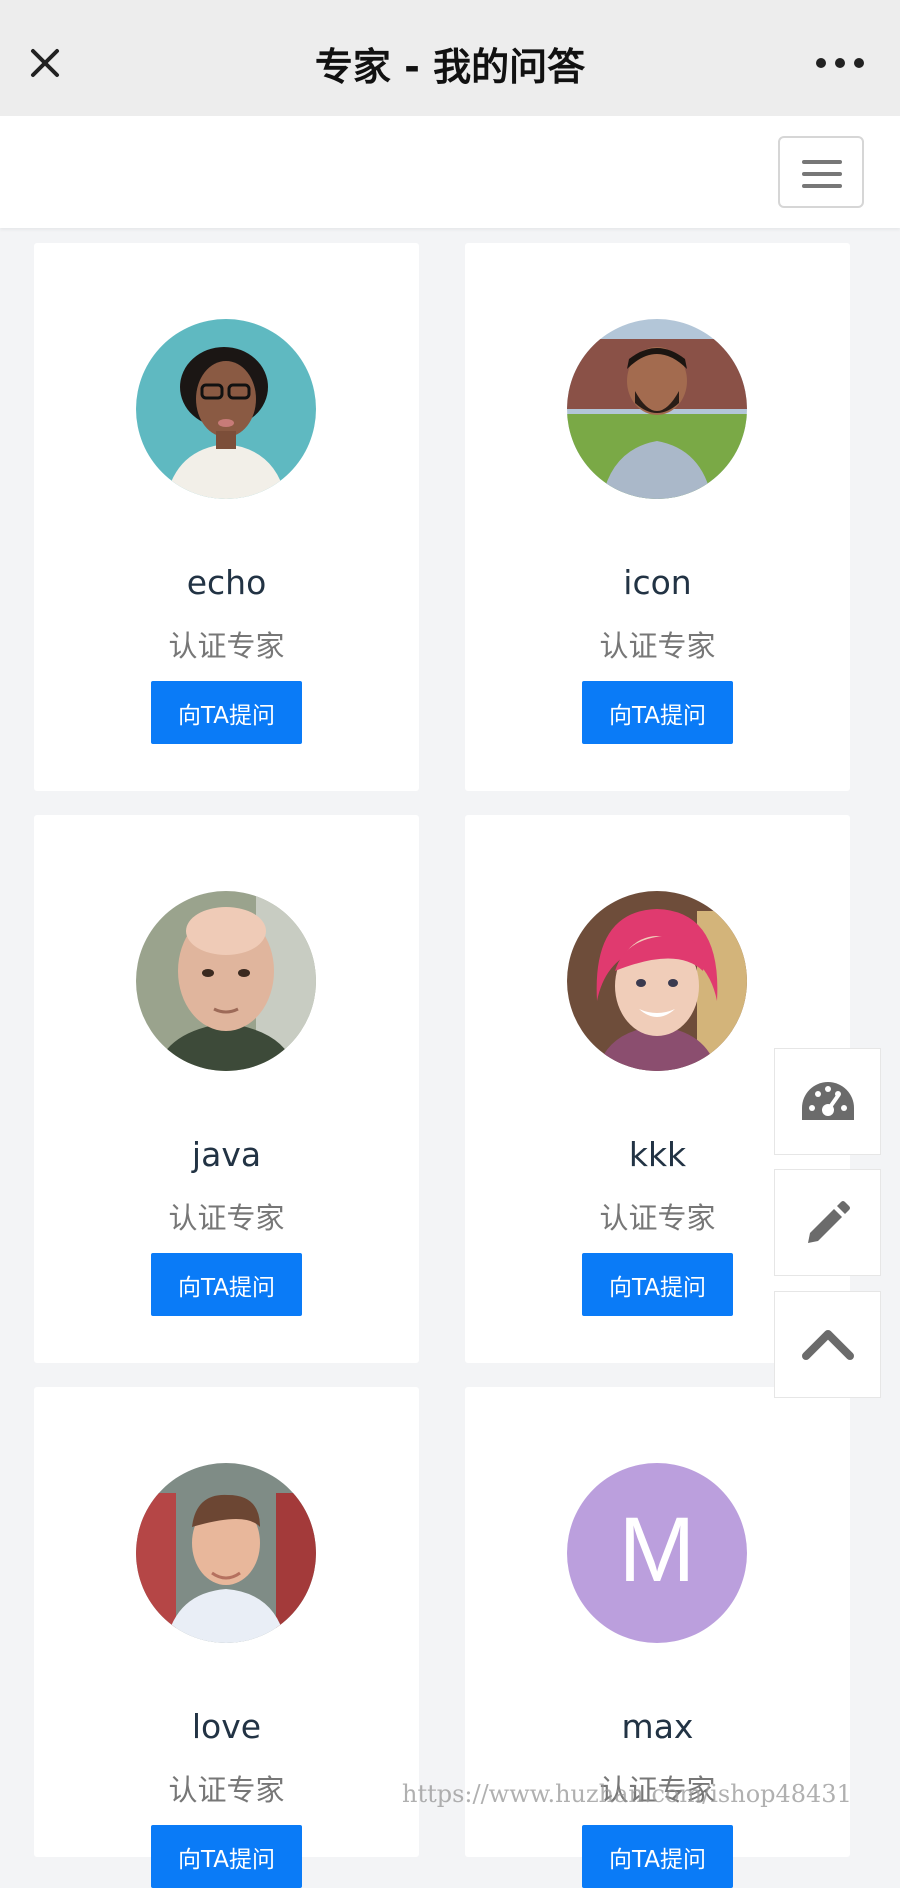  Describe the element at coordinates (450, 172) in the screenshot. I see `site-navbar` at that location.